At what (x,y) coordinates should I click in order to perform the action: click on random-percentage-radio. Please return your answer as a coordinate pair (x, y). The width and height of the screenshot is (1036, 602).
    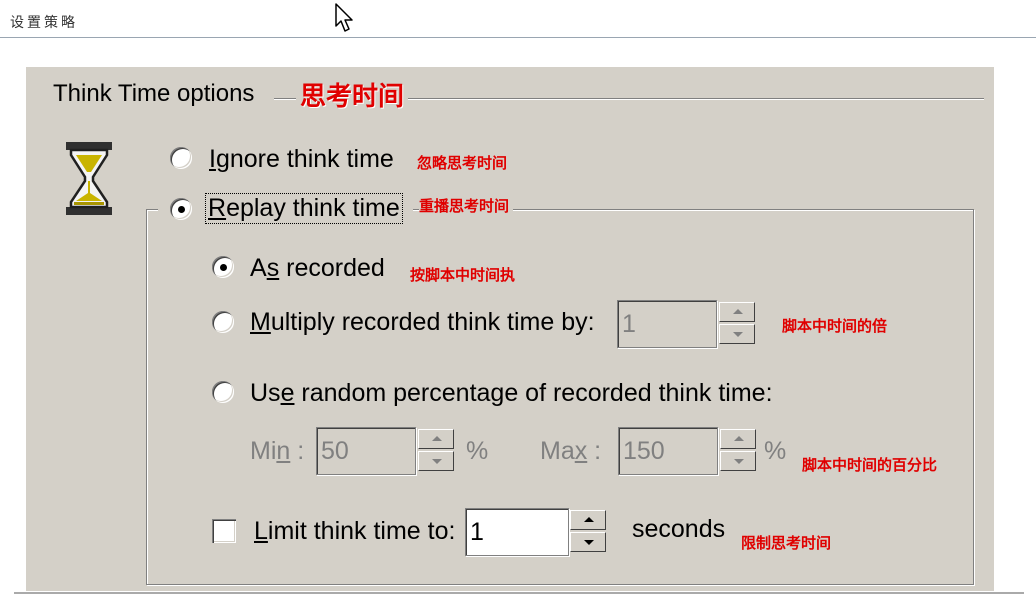
    Looking at the image, I should click on (223, 392).